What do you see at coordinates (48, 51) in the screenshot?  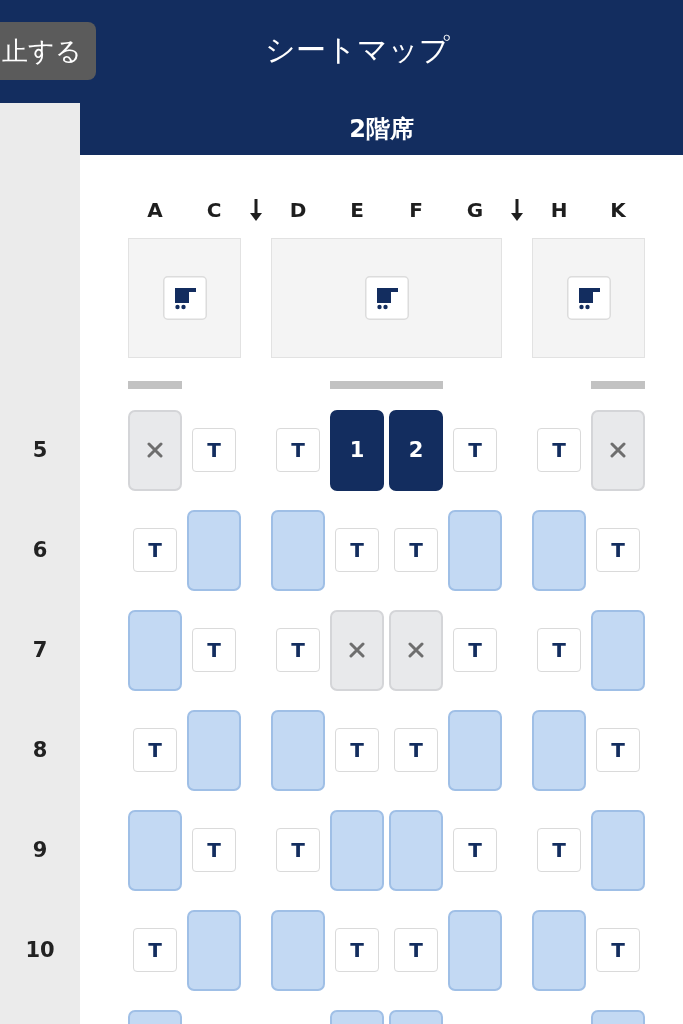 I see `cancel-button: 止する` at bounding box center [48, 51].